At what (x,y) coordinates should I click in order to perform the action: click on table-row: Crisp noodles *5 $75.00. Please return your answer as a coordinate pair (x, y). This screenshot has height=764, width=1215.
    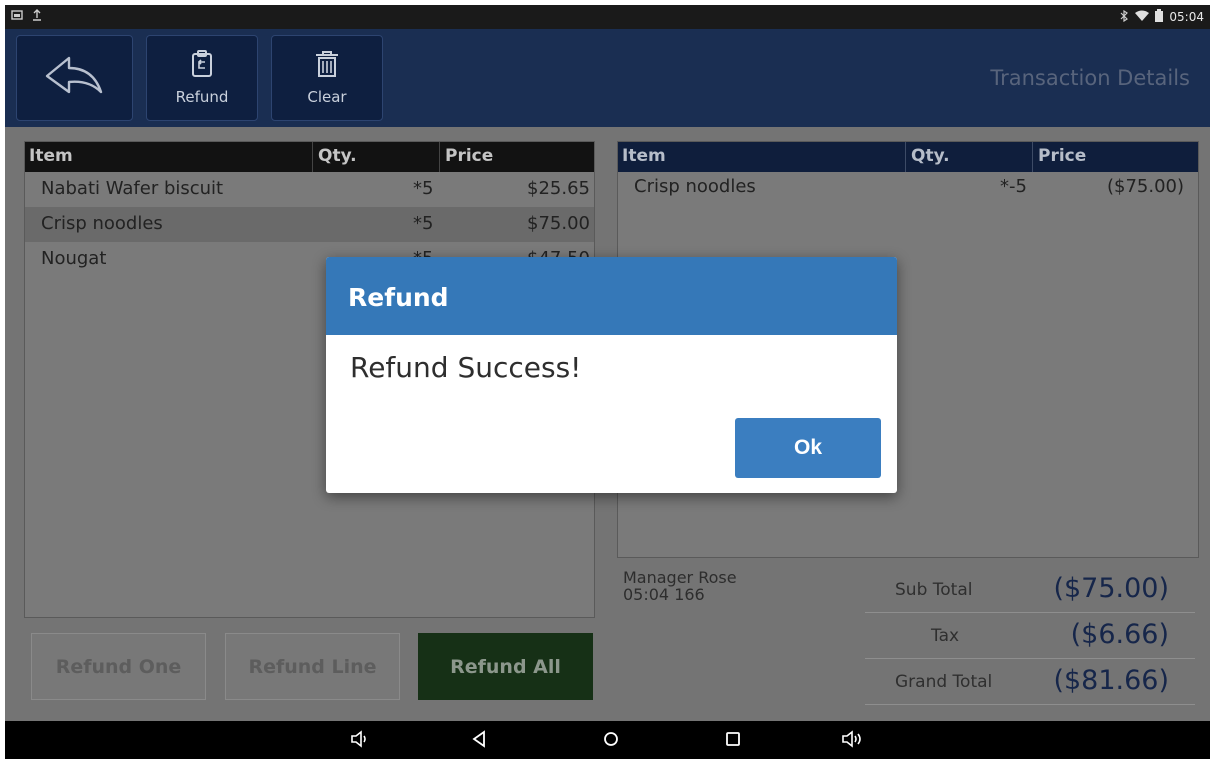
    Looking at the image, I should click on (309, 224).